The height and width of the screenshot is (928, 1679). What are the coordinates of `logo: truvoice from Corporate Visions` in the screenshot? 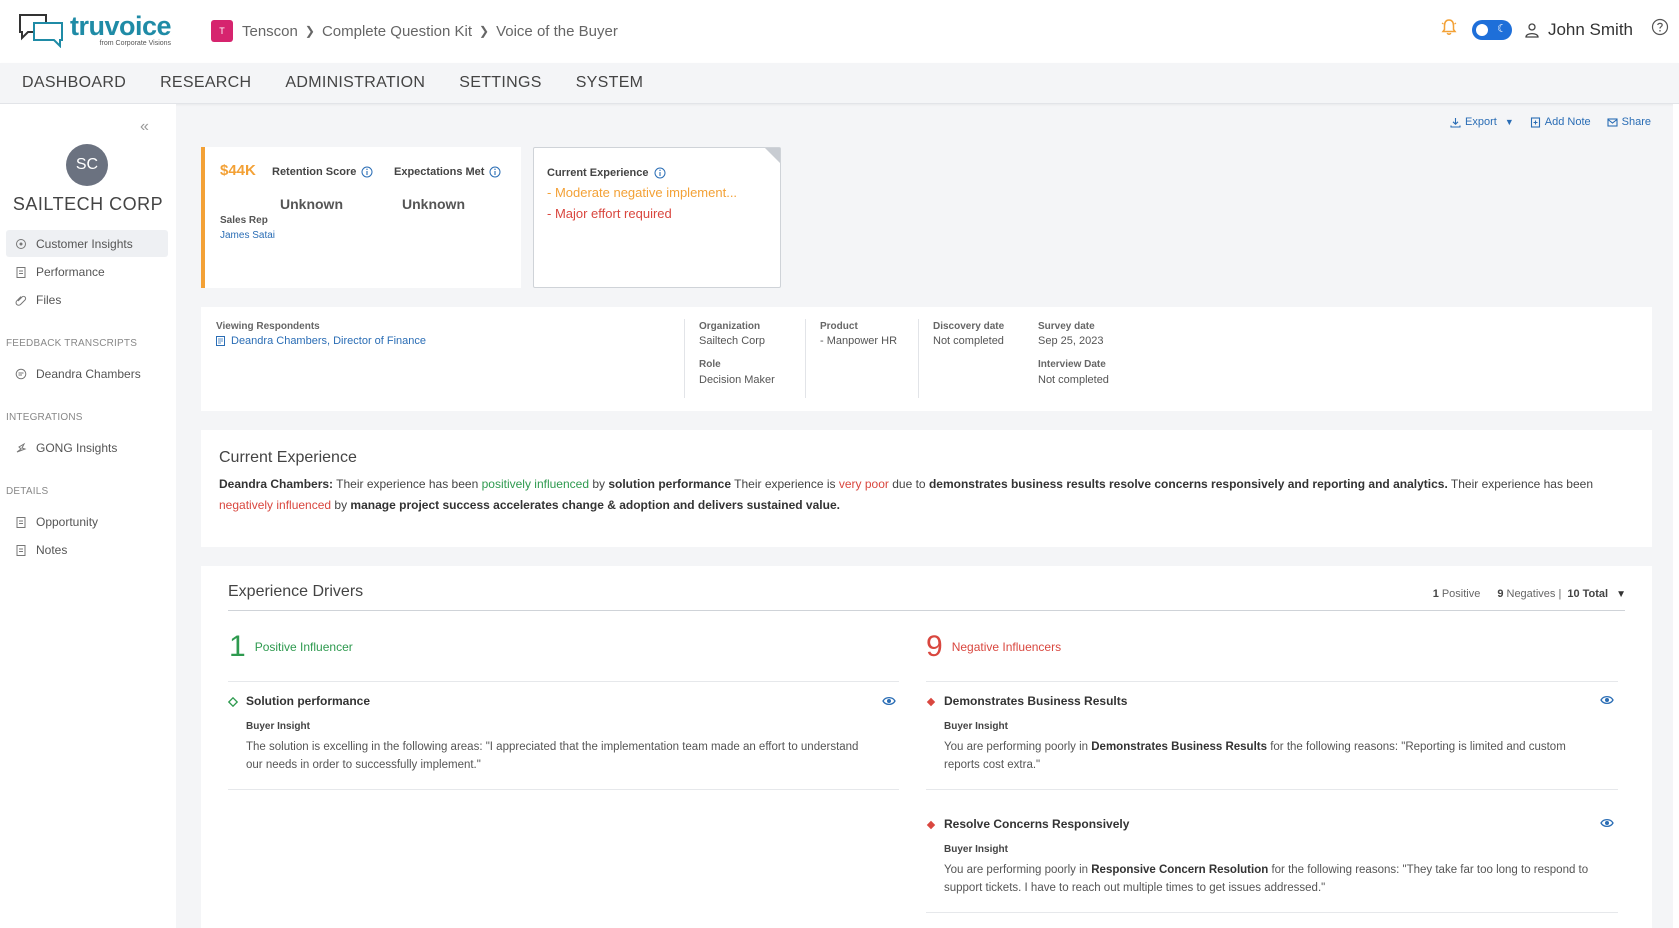 It's located at (95, 30).